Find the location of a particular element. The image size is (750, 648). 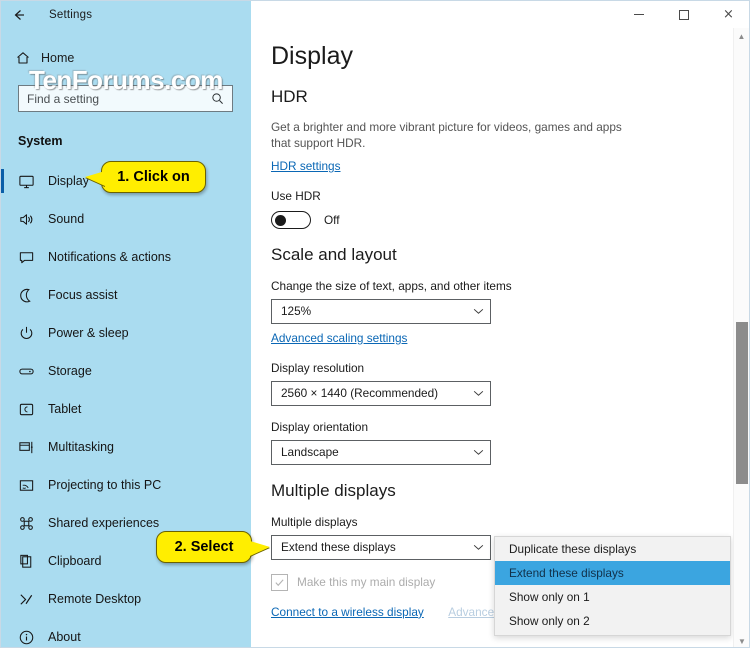

dropdown-option-extend: Extend these displays is located at coordinates (612, 573).